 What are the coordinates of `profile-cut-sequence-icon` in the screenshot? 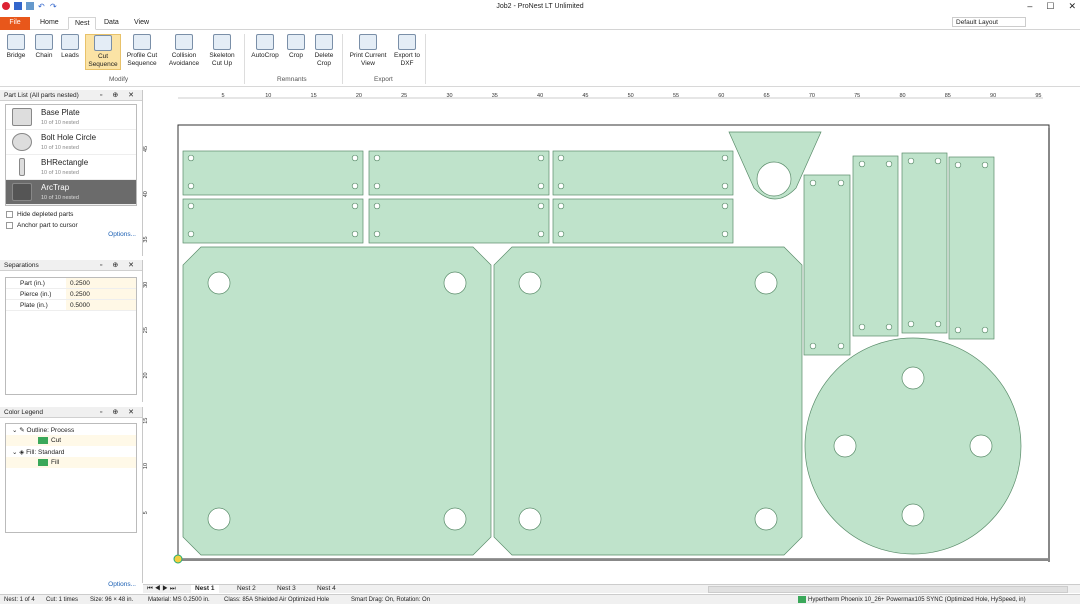 It's located at (142, 42).